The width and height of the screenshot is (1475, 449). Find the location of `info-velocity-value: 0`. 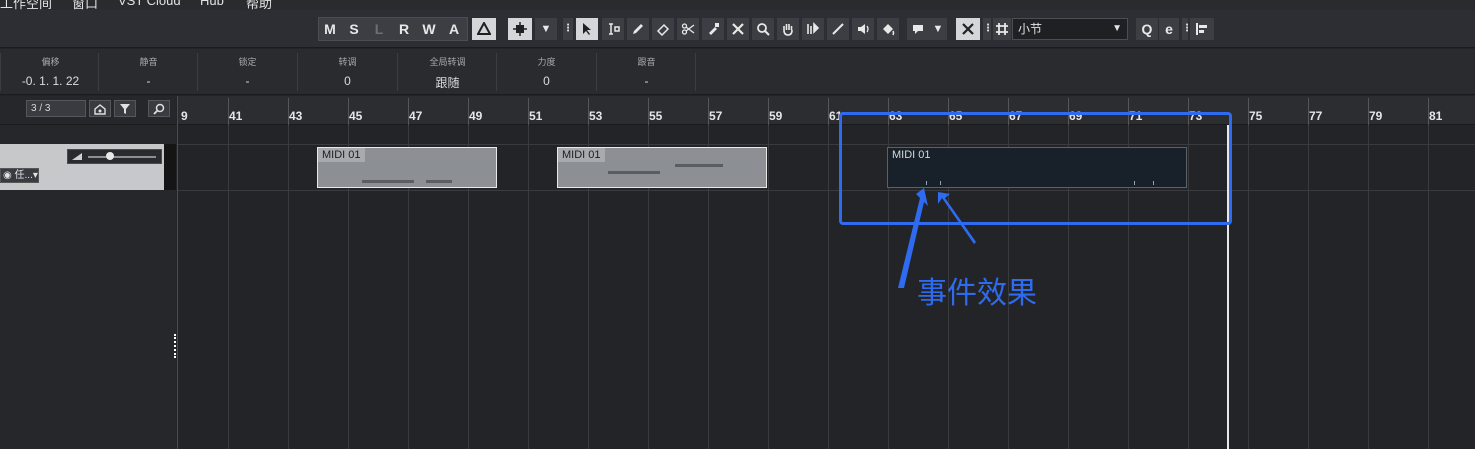

info-velocity-value: 0 is located at coordinates (546, 81).